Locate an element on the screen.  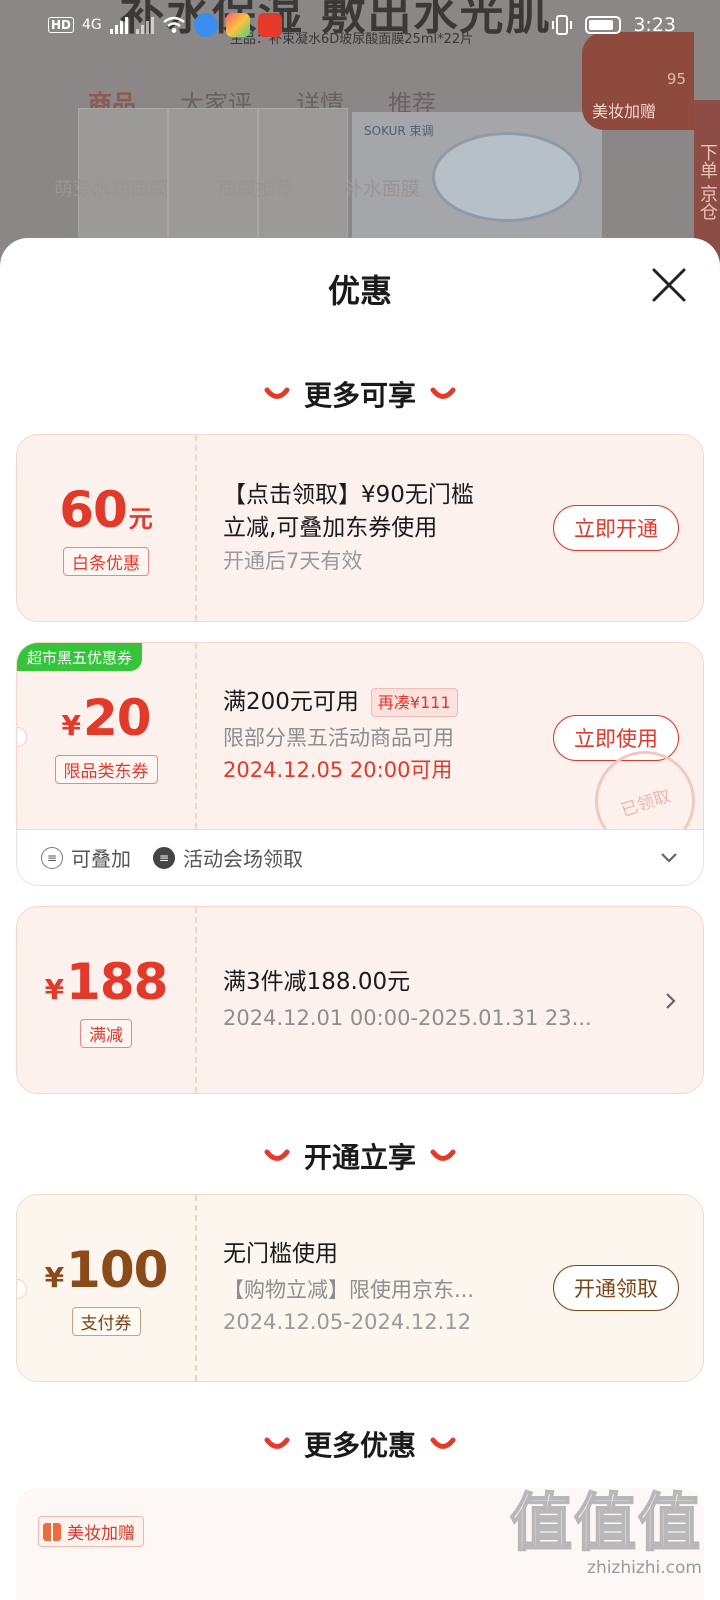
section-heading: 开通立享 is located at coordinates (360, 1156).